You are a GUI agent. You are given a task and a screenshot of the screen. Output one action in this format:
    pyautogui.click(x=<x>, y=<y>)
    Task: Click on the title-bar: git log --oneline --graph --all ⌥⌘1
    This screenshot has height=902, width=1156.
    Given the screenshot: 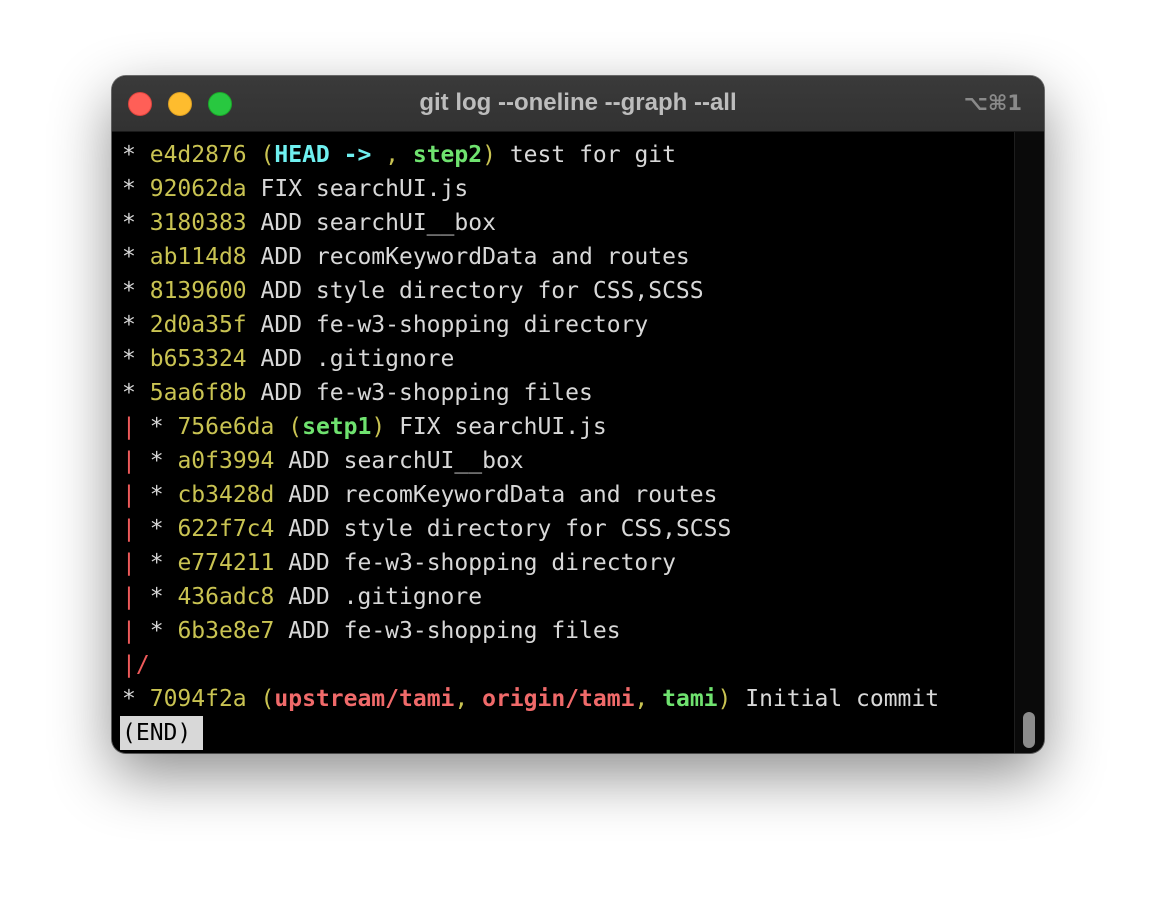 What is the action you would take?
    pyautogui.click(x=578, y=104)
    